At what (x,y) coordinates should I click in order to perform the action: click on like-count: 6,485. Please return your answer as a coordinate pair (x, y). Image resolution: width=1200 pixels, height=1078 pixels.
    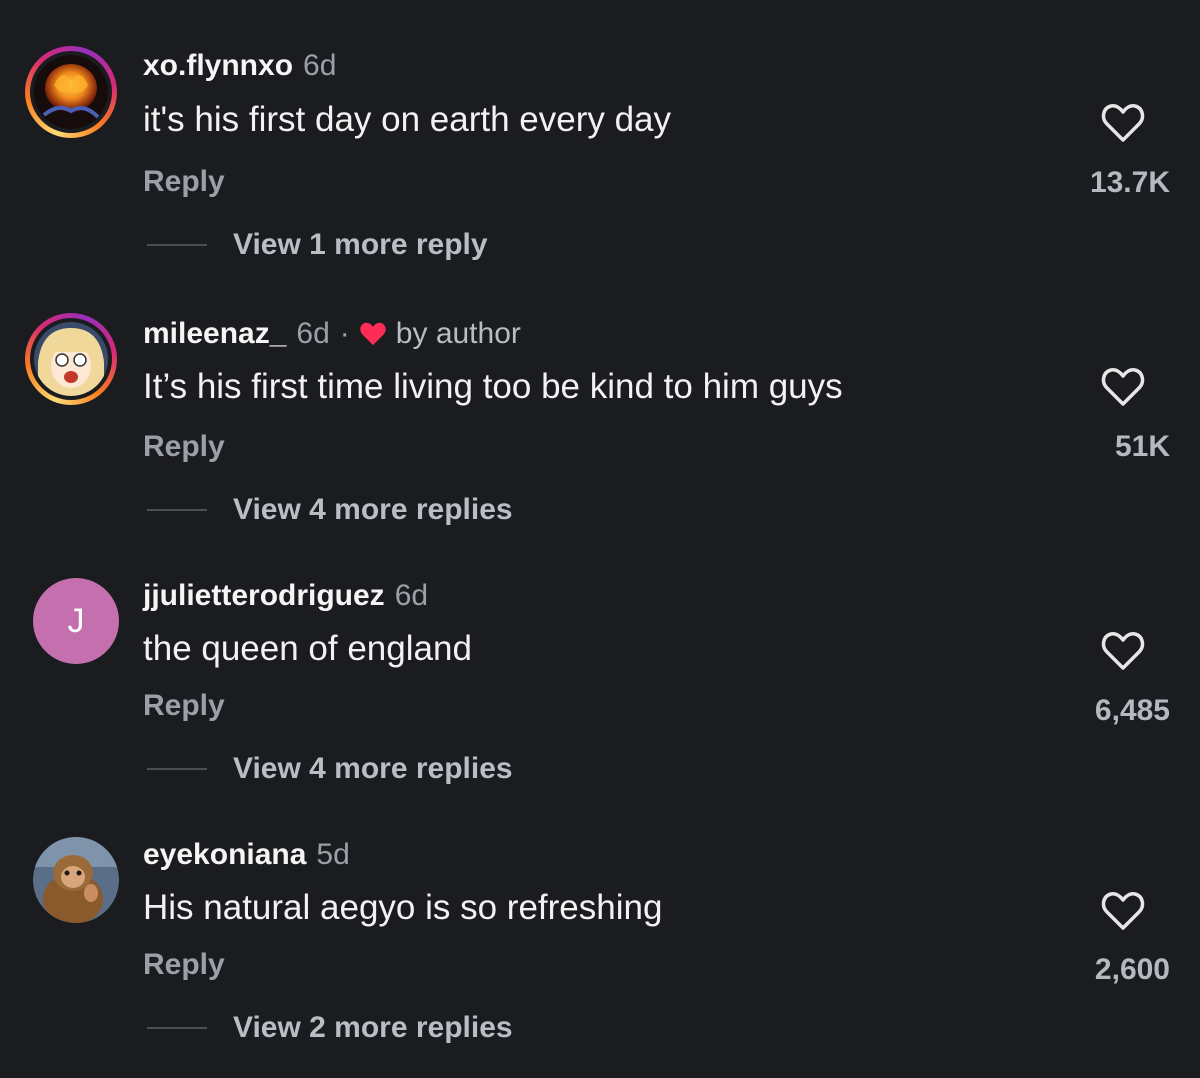
    Looking at the image, I should click on (1132, 710).